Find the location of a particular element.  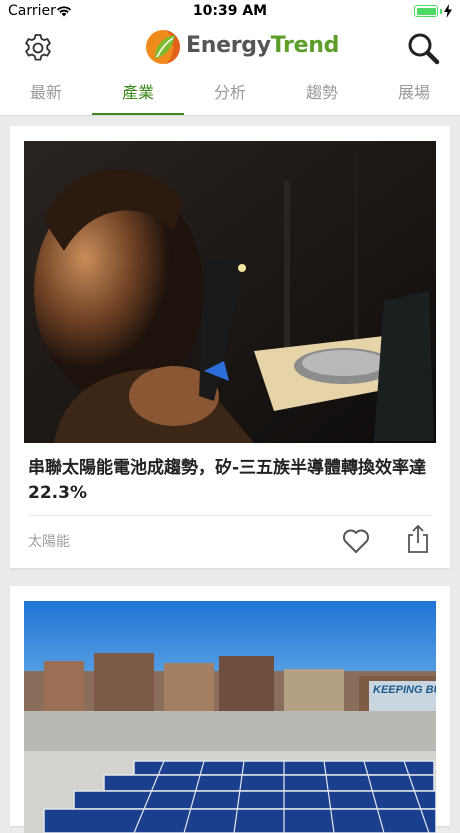

battery-icon is located at coordinates (426, 11).